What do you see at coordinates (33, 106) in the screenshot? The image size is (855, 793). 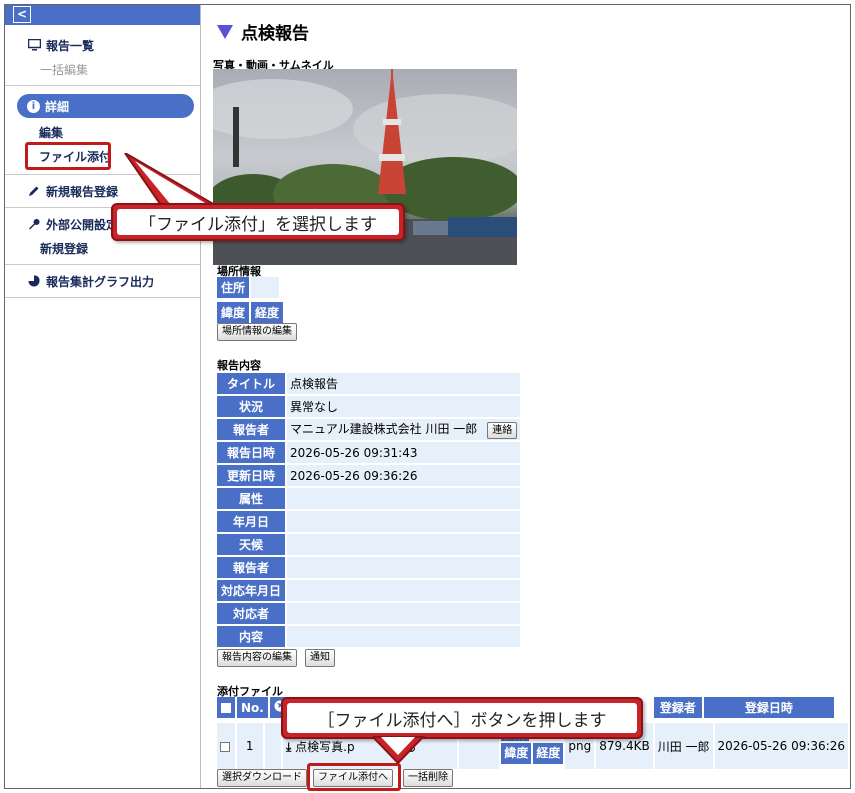 I see `info-icon: i` at bounding box center [33, 106].